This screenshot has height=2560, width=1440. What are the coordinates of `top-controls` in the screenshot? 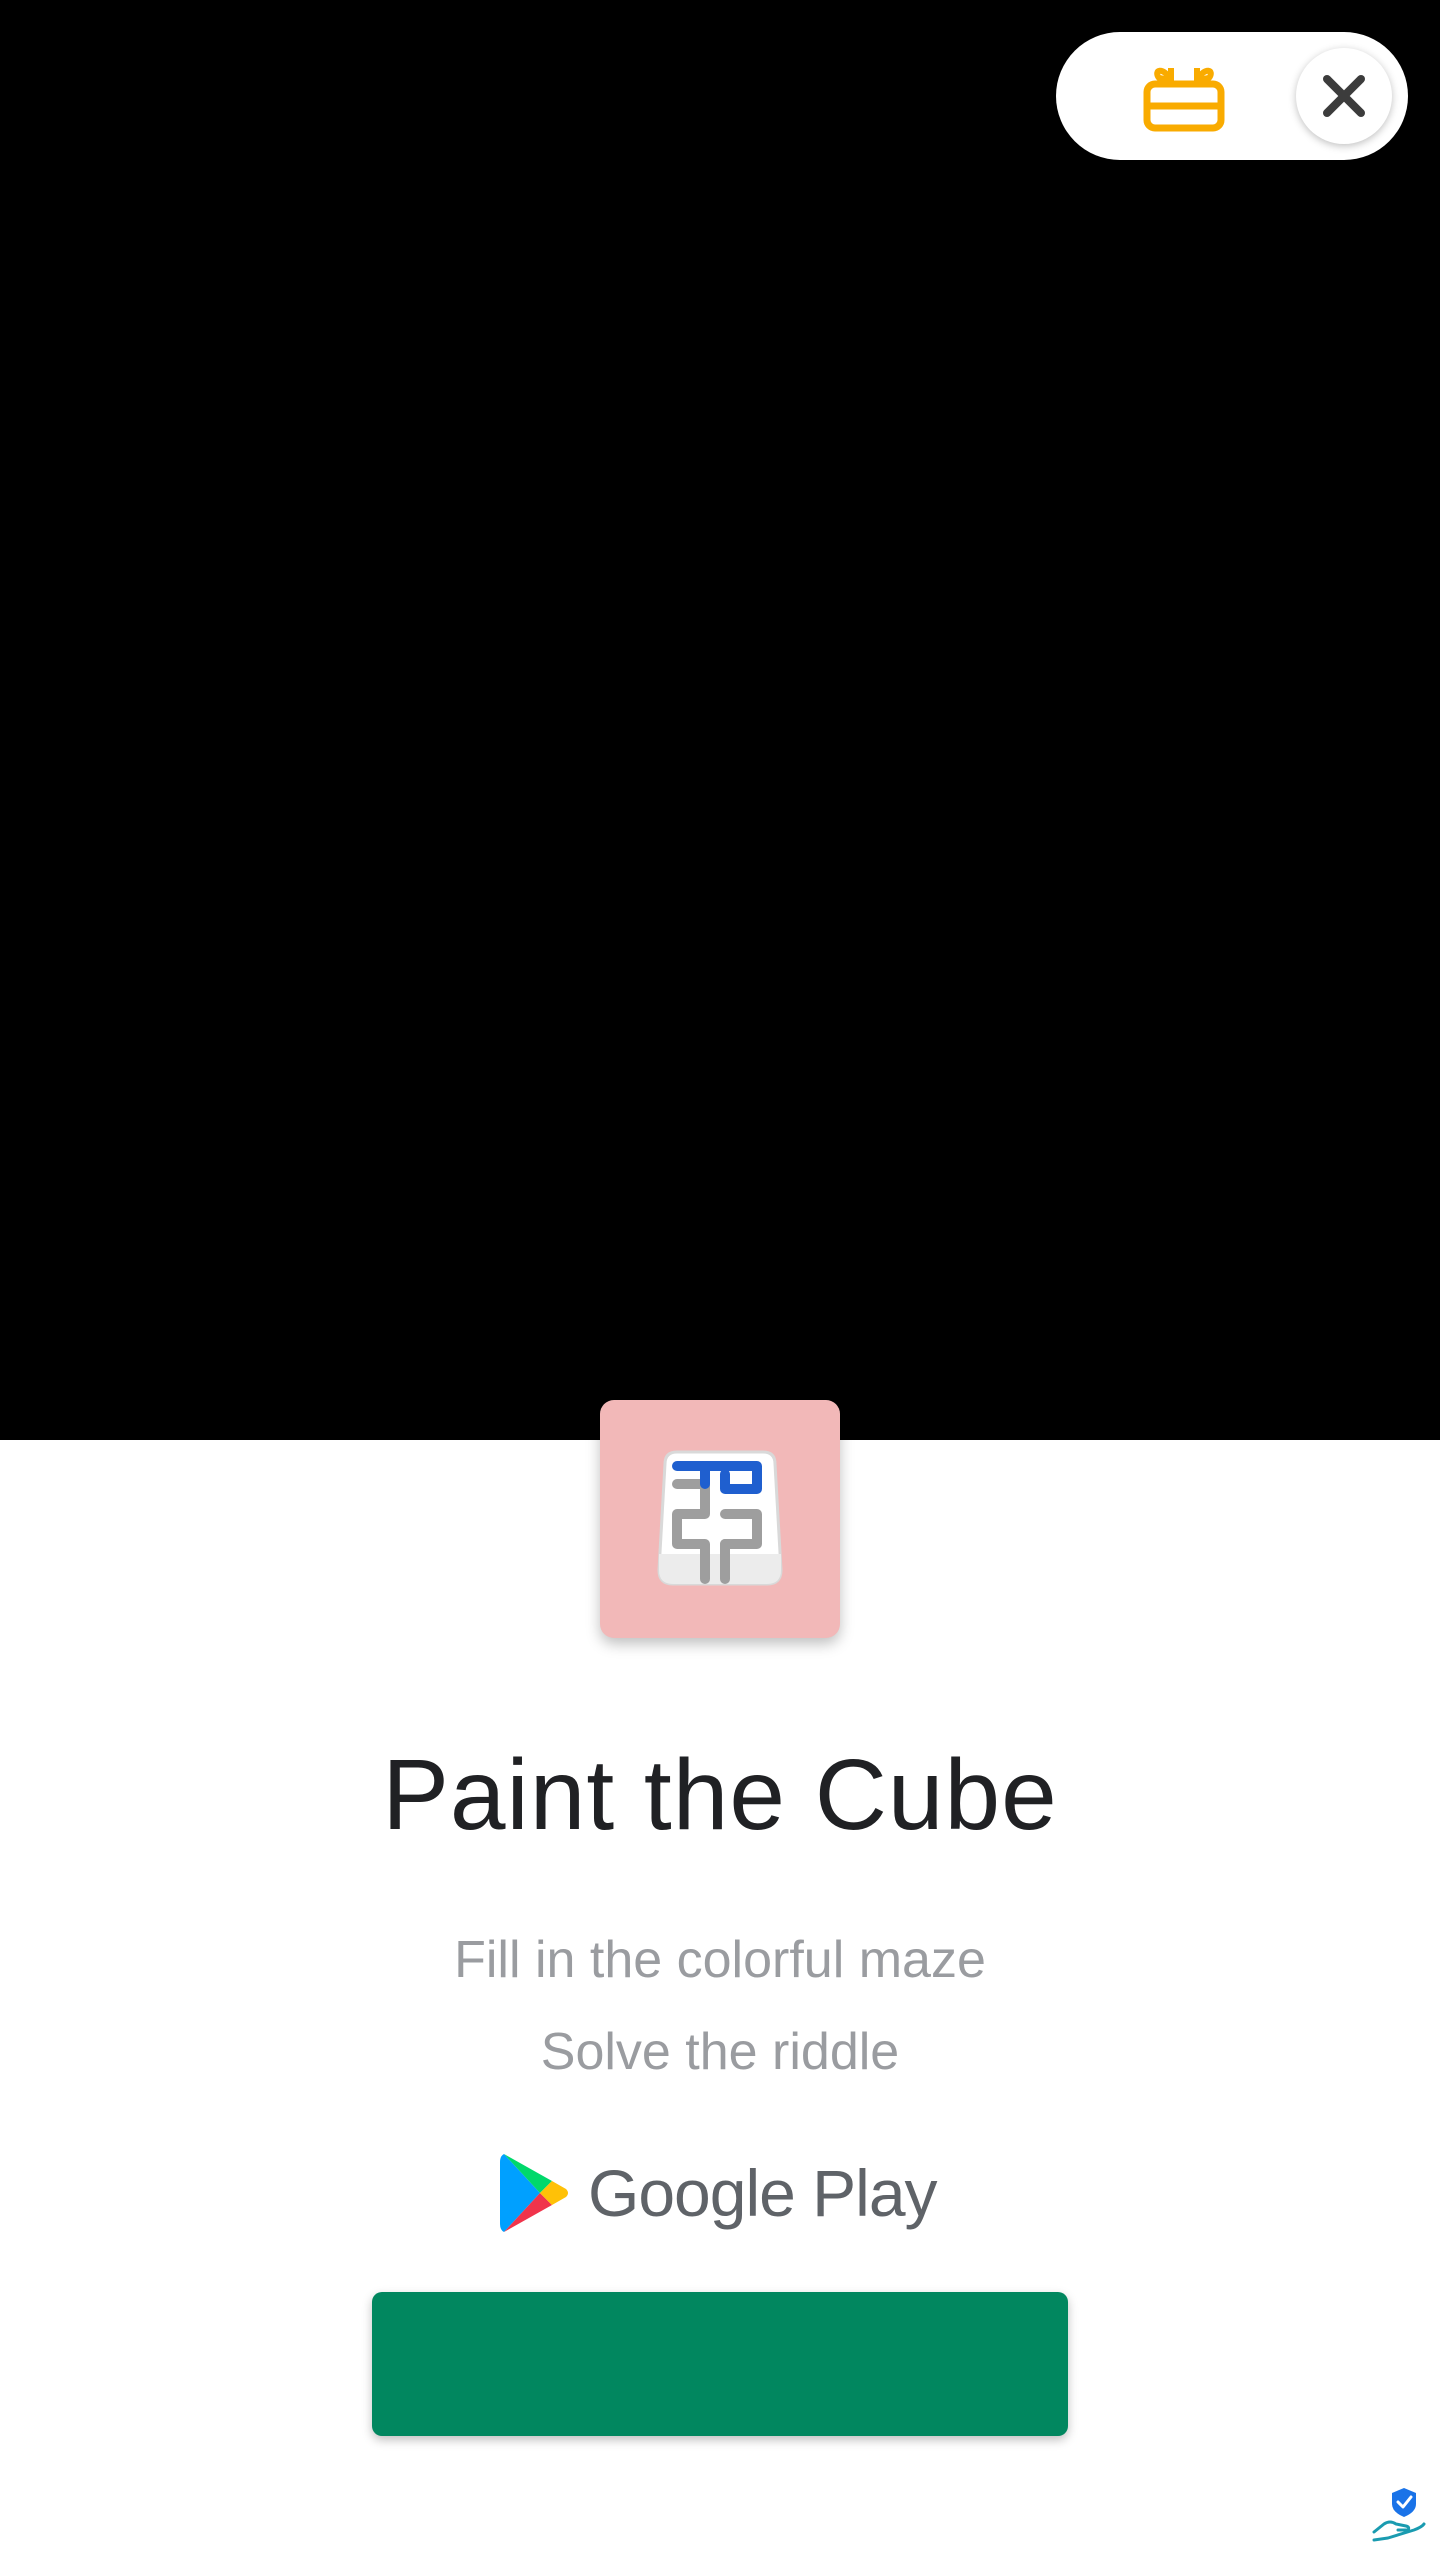 It's located at (1232, 96).